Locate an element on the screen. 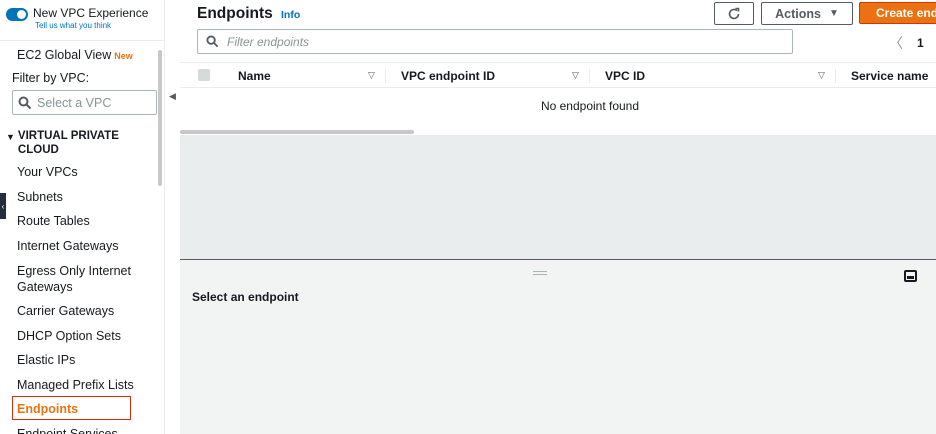 The height and width of the screenshot is (434, 936). refresh-button is located at coordinates (734, 13).